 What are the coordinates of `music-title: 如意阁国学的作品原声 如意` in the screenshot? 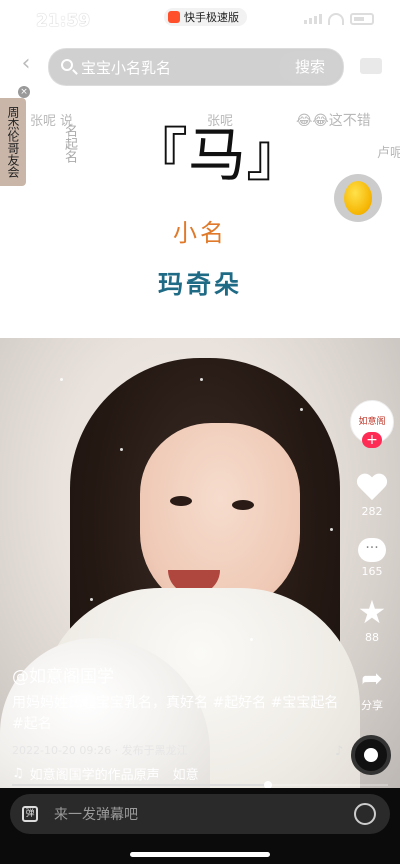 It's located at (114, 775).